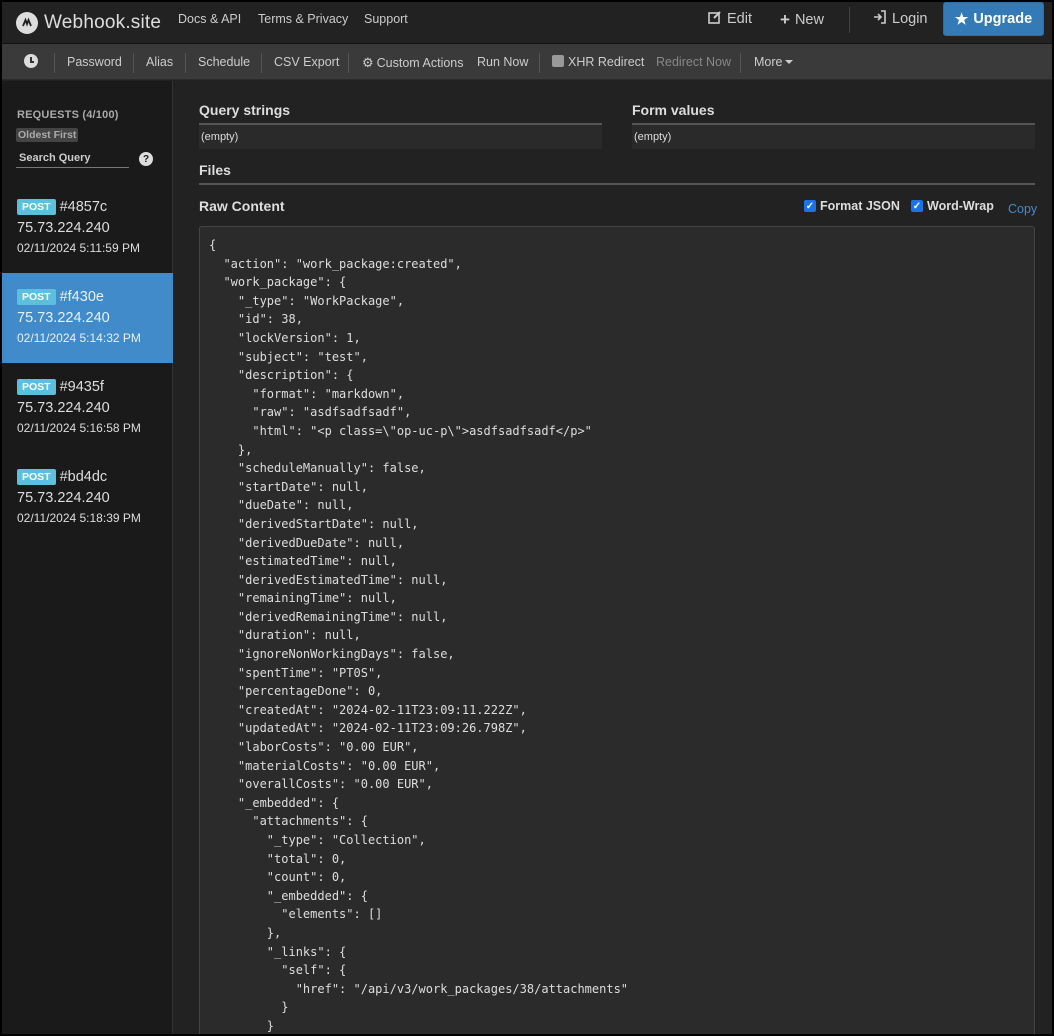  I want to click on xhr-redirect-button: XHR Redirect, so click(598, 62).